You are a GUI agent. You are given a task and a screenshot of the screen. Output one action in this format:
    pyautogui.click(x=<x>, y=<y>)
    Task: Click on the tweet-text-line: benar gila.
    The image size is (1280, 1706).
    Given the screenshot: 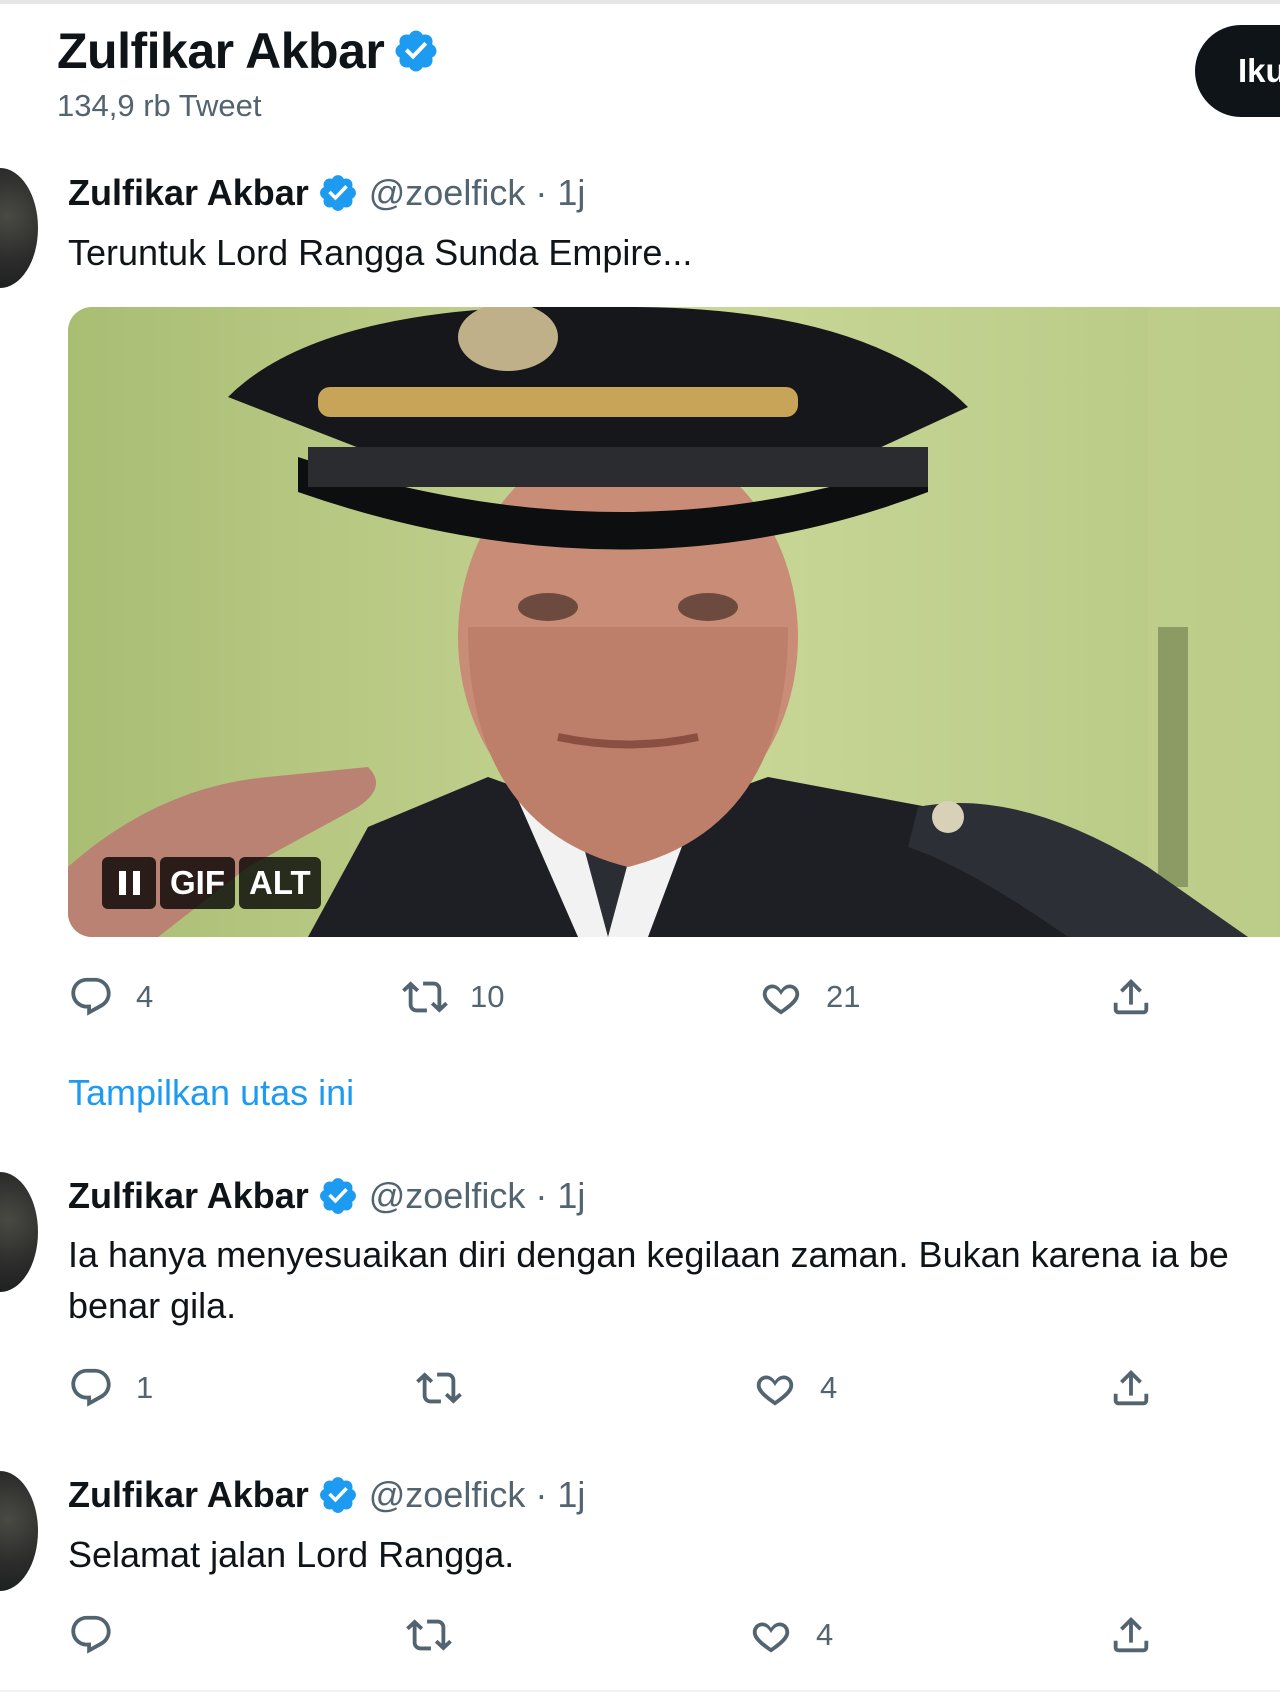 What is the action you would take?
    pyautogui.click(x=152, y=1305)
    